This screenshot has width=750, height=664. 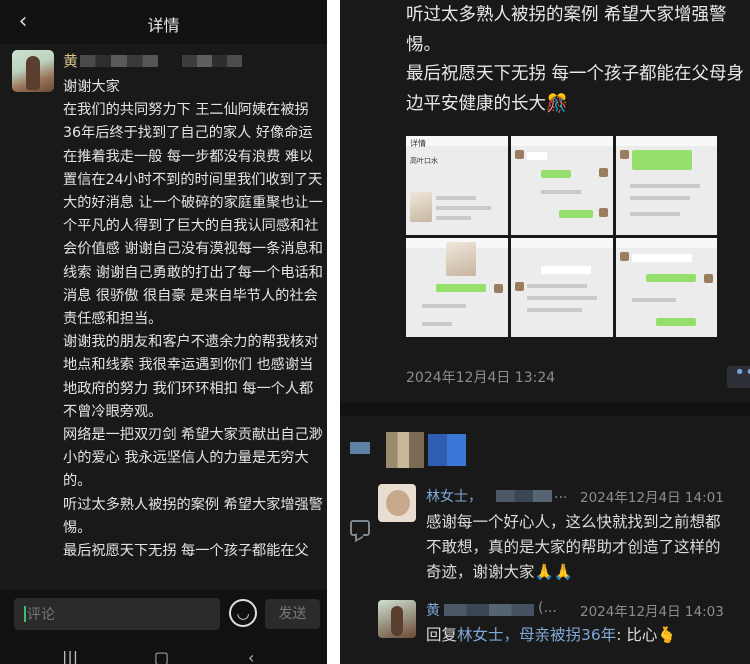 I want to click on reply-text: : 比心🫰, so click(x=646, y=635).